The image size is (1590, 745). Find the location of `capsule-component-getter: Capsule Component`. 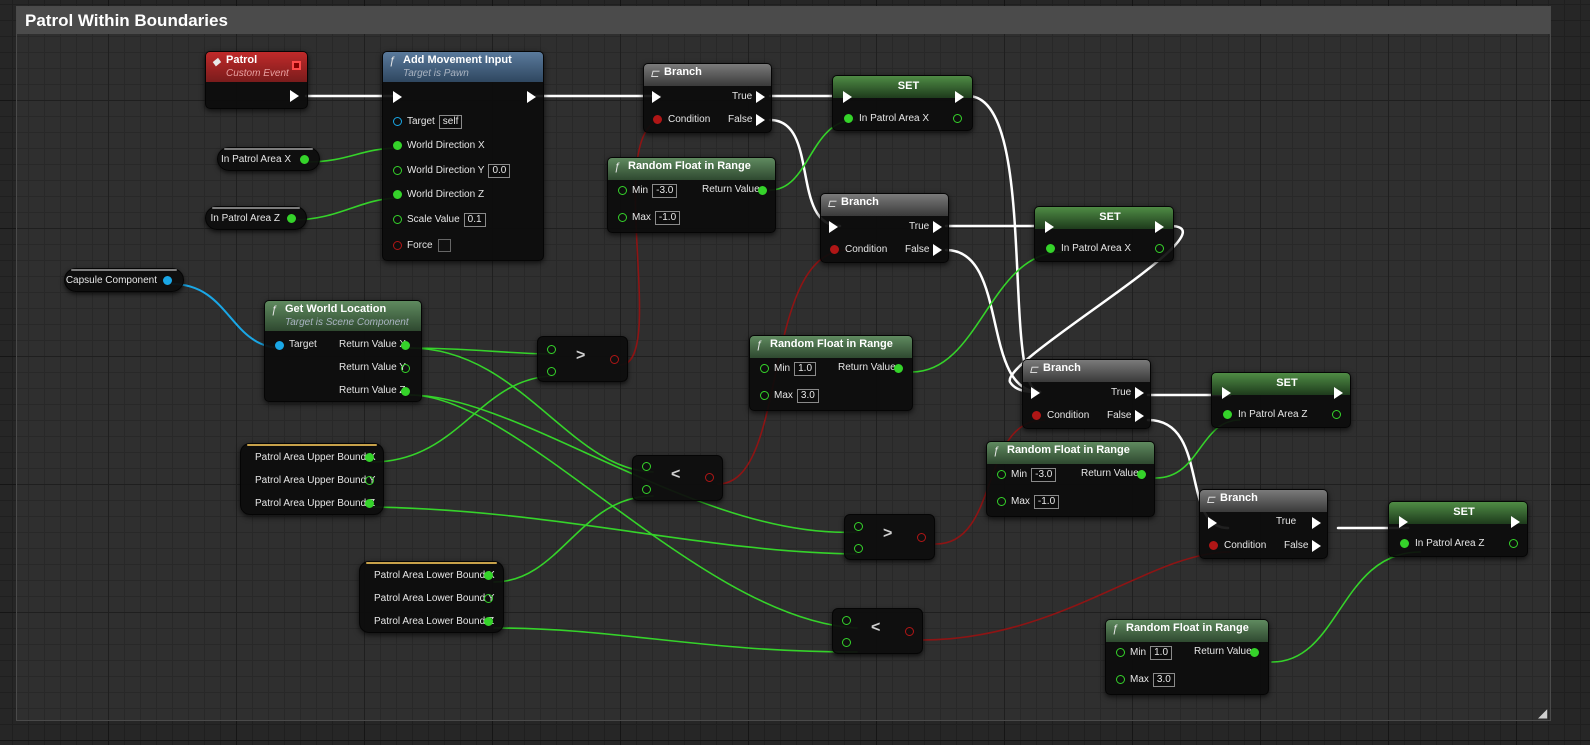

capsule-component-getter: Capsule Component is located at coordinates (124, 280).